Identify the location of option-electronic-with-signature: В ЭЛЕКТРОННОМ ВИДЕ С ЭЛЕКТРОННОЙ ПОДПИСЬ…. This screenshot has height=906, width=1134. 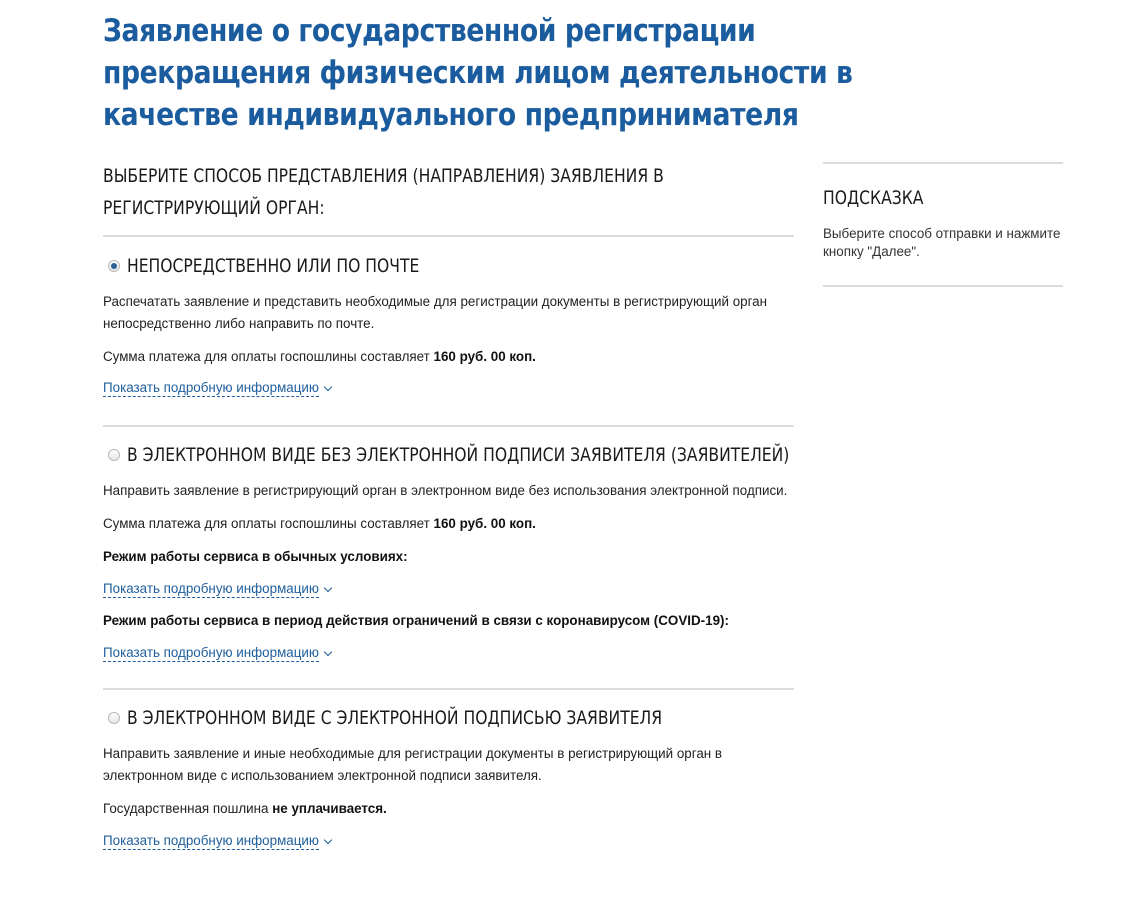
(448, 770).